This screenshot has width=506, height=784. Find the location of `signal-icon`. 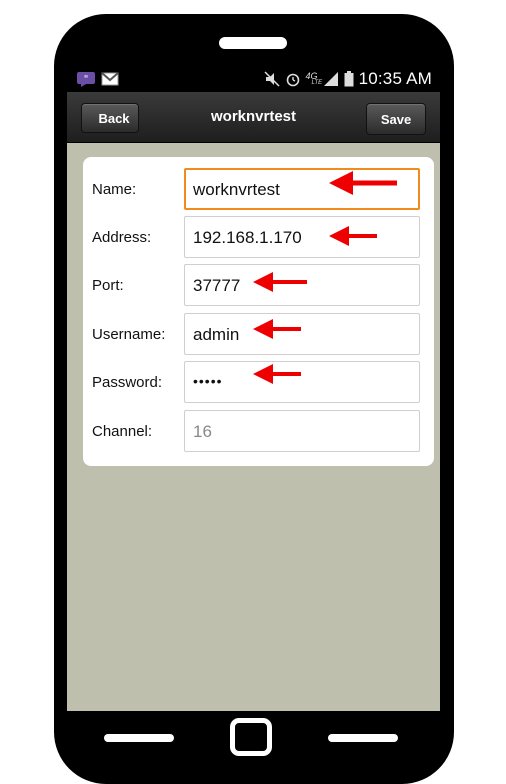

signal-icon is located at coordinates (330, 79).